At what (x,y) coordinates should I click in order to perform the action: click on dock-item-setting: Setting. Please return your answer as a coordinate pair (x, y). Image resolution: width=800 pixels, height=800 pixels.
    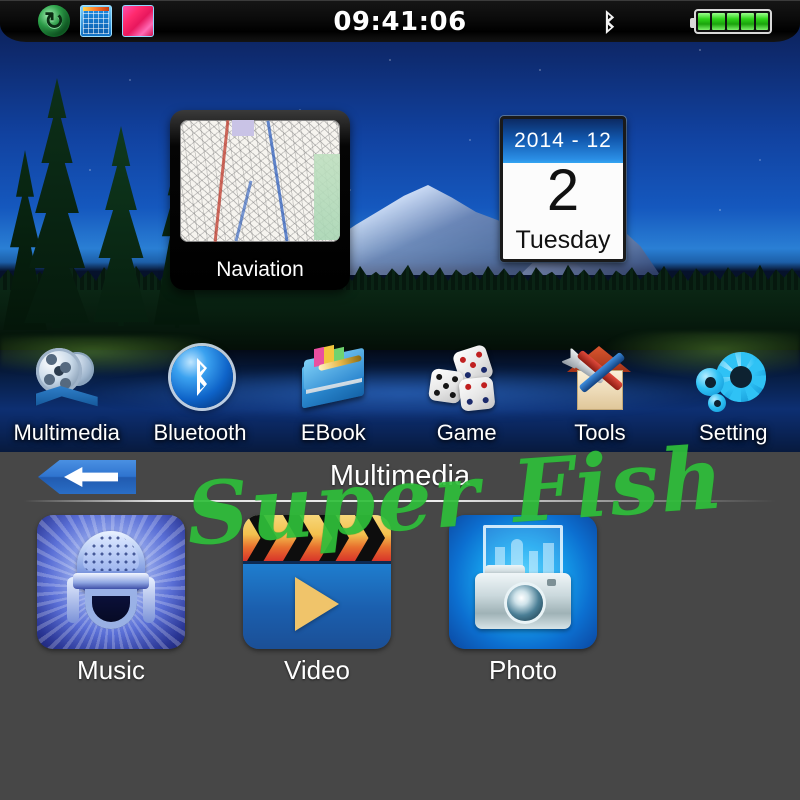
    Looking at the image, I should click on (733, 383).